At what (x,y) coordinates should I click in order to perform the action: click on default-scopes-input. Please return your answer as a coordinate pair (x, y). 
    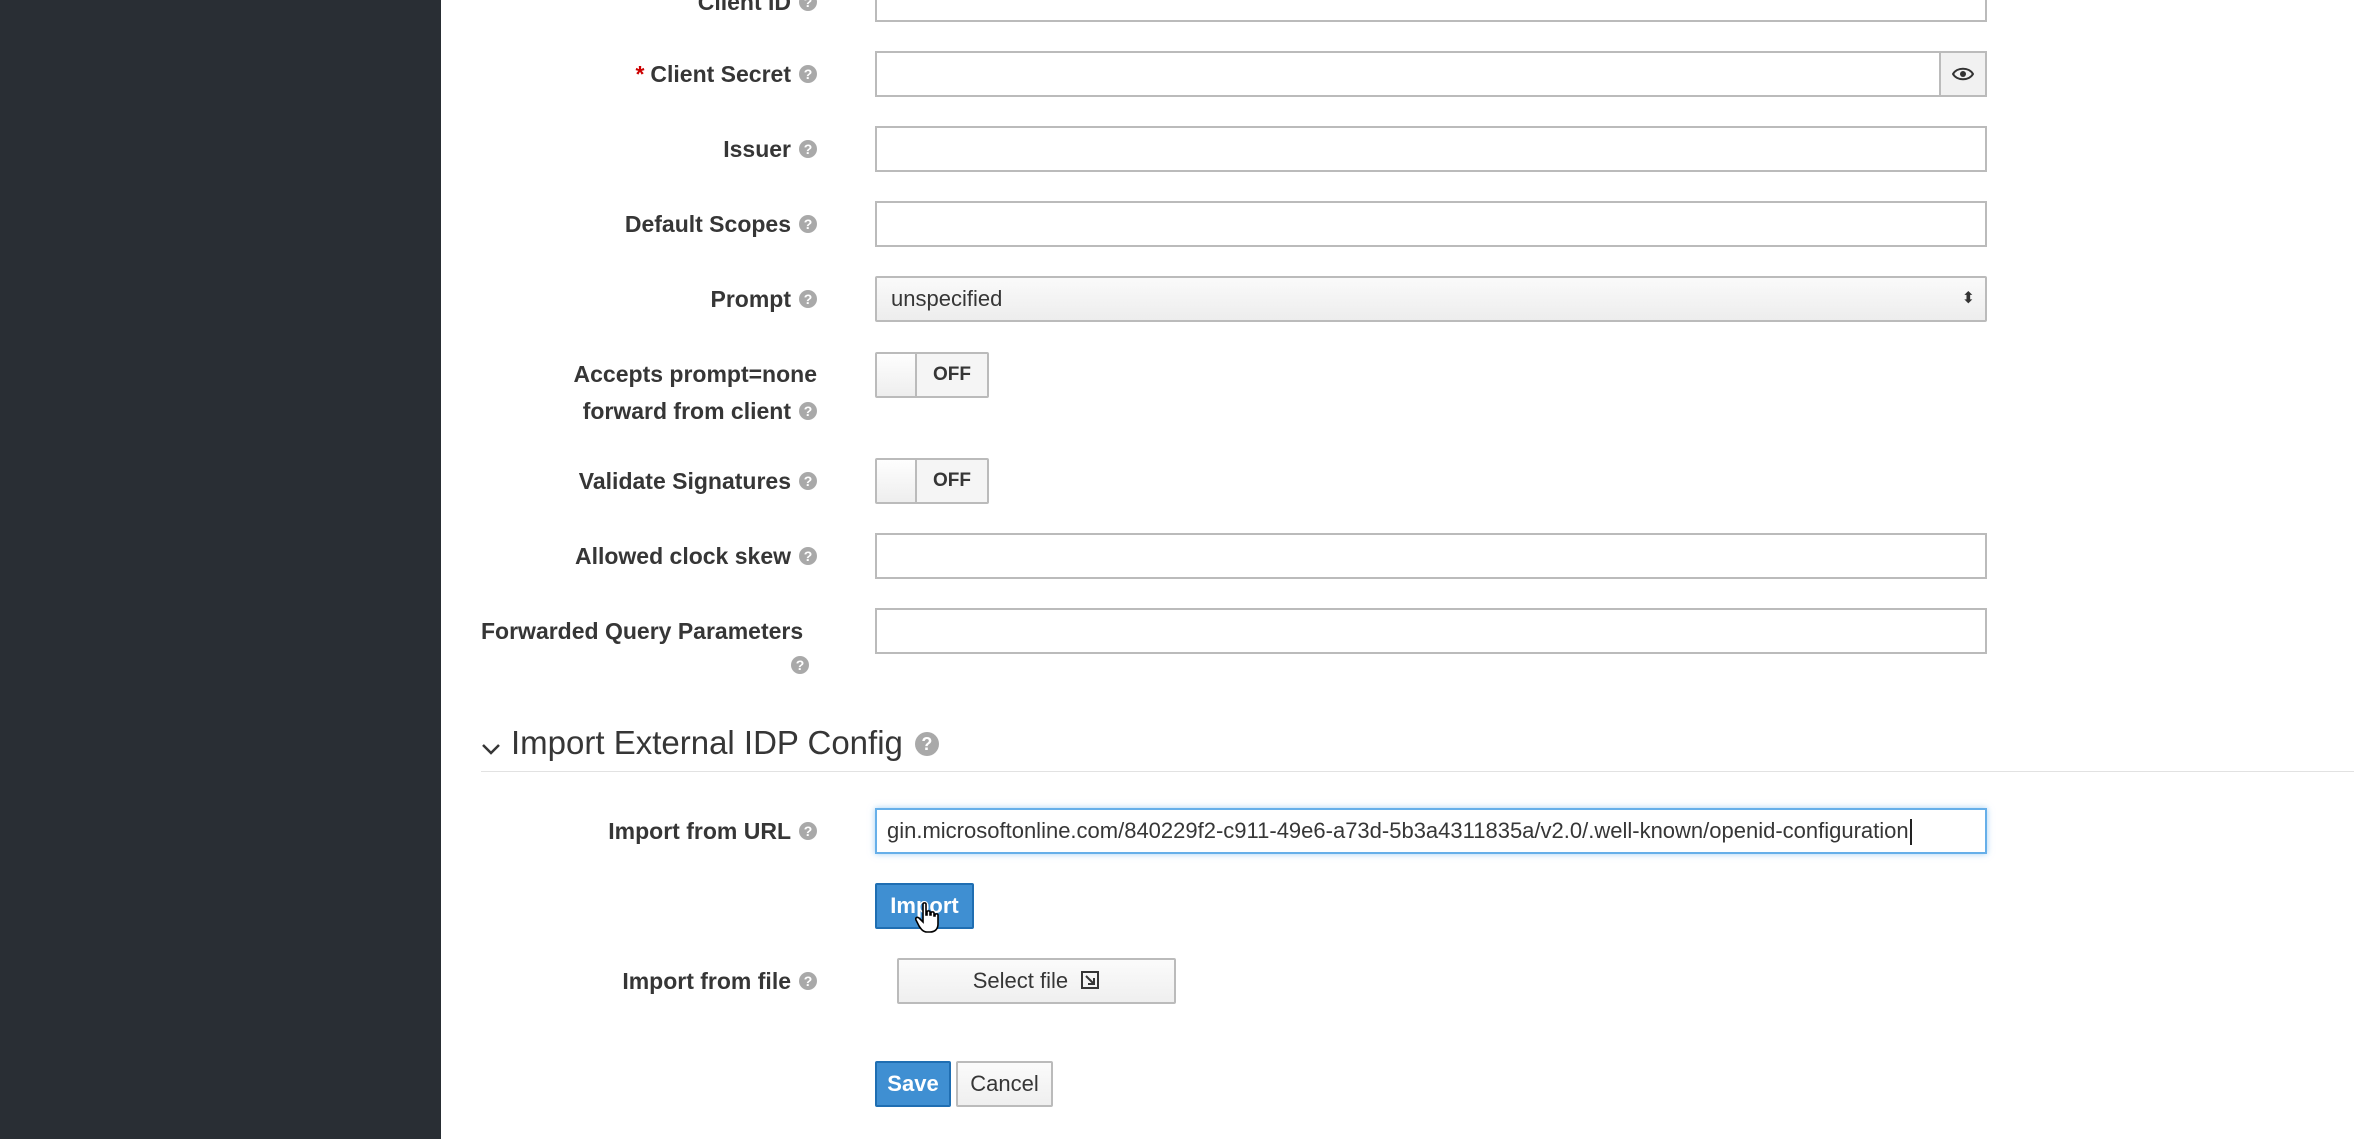
    Looking at the image, I should click on (1431, 224).